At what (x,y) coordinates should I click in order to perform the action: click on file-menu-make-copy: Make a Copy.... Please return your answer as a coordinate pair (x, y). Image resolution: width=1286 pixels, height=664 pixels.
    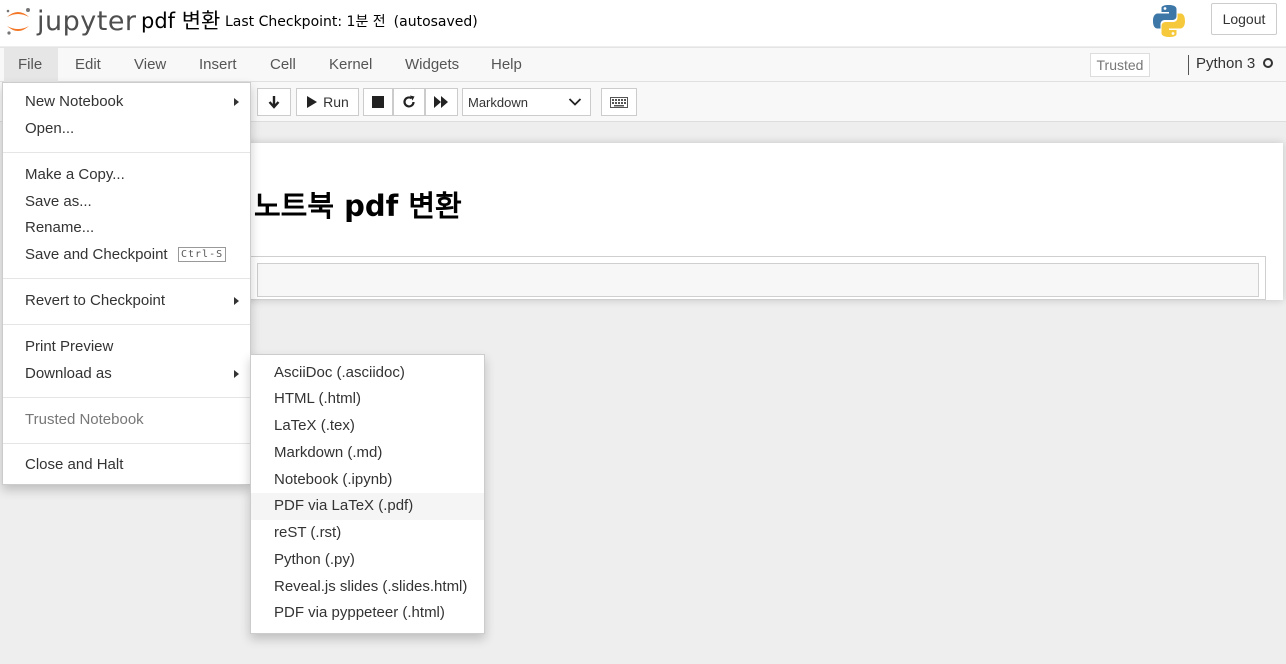
    Looking at the image, I should click on (126, 175).